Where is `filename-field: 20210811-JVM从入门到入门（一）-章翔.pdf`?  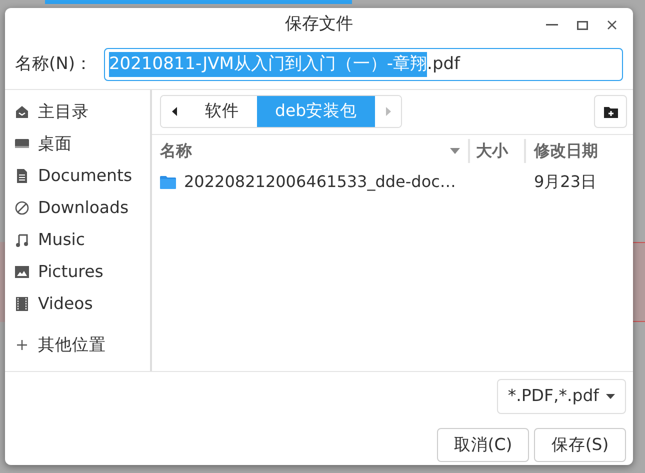
filename-field: 20210811-JVM从入门到入门（一）-章翔.pdf is located at coordinates (363, 64).